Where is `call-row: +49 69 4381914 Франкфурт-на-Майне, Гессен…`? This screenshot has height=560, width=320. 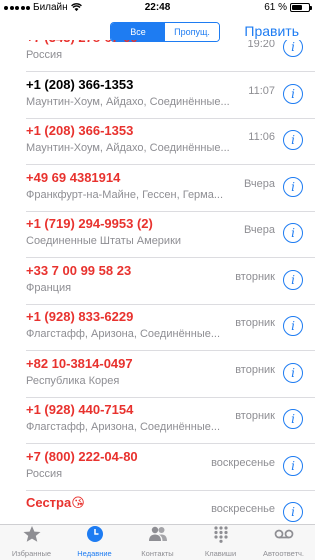 call-row: +49 69 4381914 Франкфурт-на-Майне, Гессен… is located at coordinates (157, 189).